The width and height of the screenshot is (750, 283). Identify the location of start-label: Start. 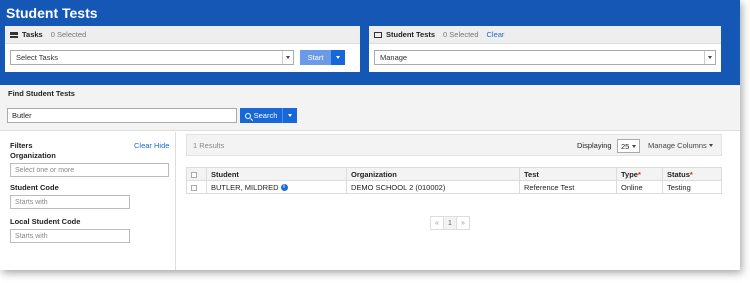
(315, 57).